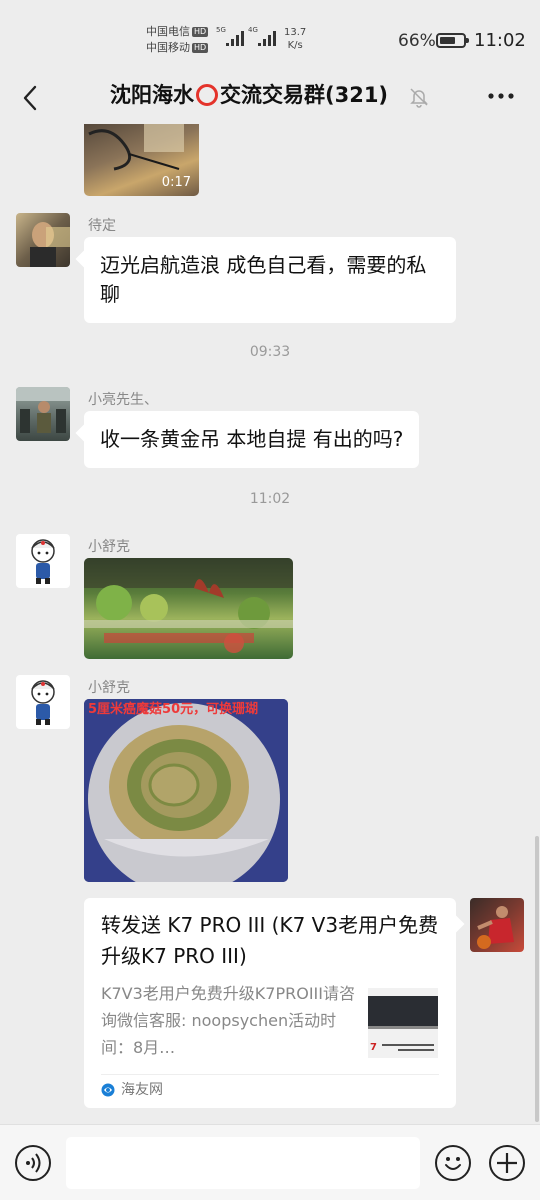  Describe the element at coordinates (270, 940) in the screenshot. I see `link-card-title: 转发送 K7 PRO III (K7 V3老用户免费升级K7 PRO III)` at that location.